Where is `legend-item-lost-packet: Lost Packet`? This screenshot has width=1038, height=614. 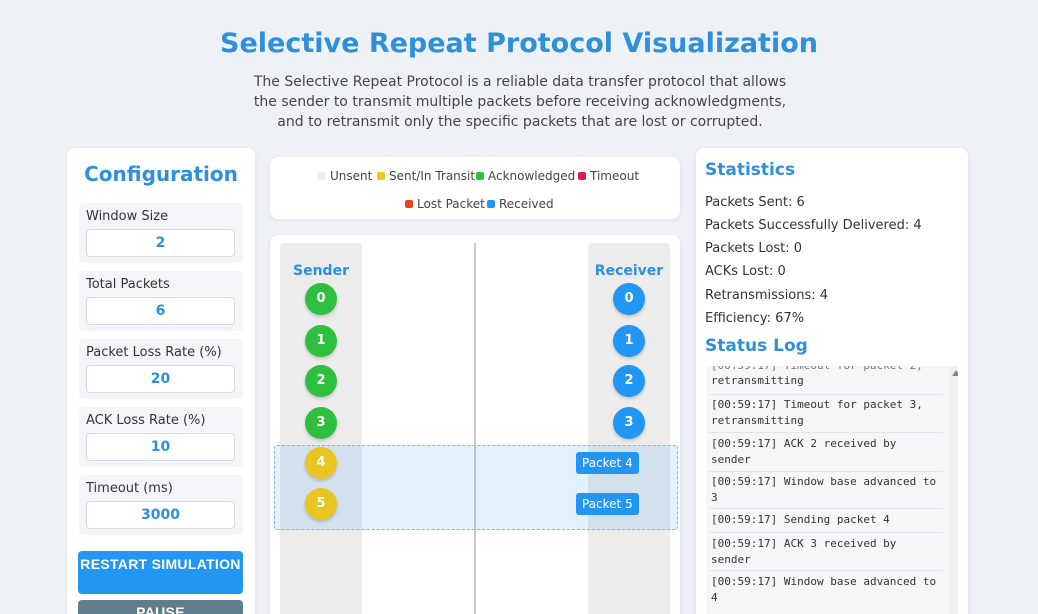
legend-item-lost-packet: Lost Packet is located at coordinates (445, 204).